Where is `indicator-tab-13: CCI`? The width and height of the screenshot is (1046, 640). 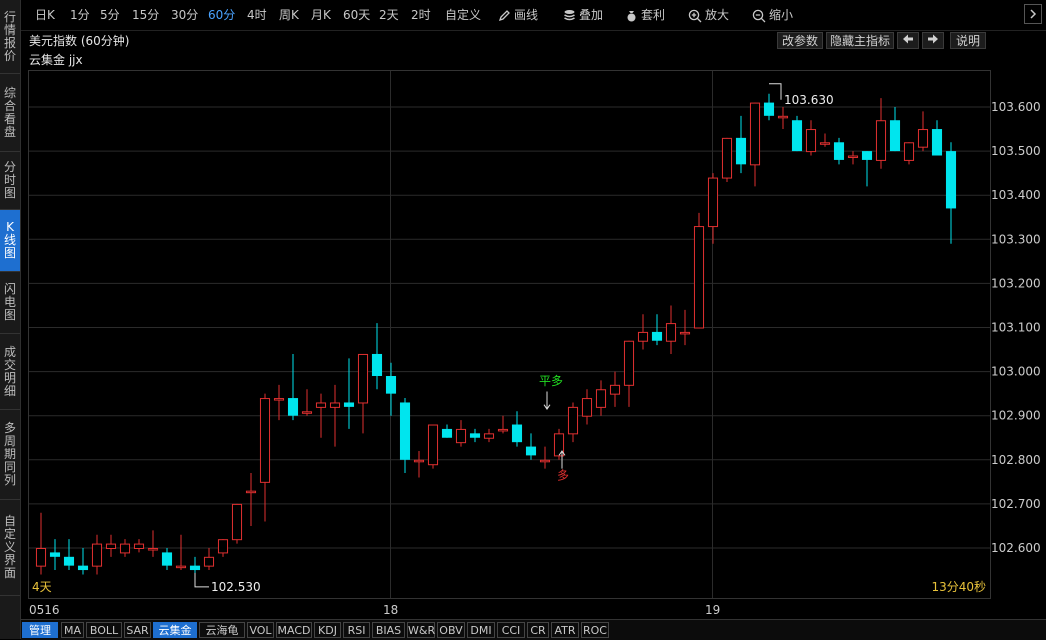 indicator-tab-13: CCI is located at coordinates (511, 630).